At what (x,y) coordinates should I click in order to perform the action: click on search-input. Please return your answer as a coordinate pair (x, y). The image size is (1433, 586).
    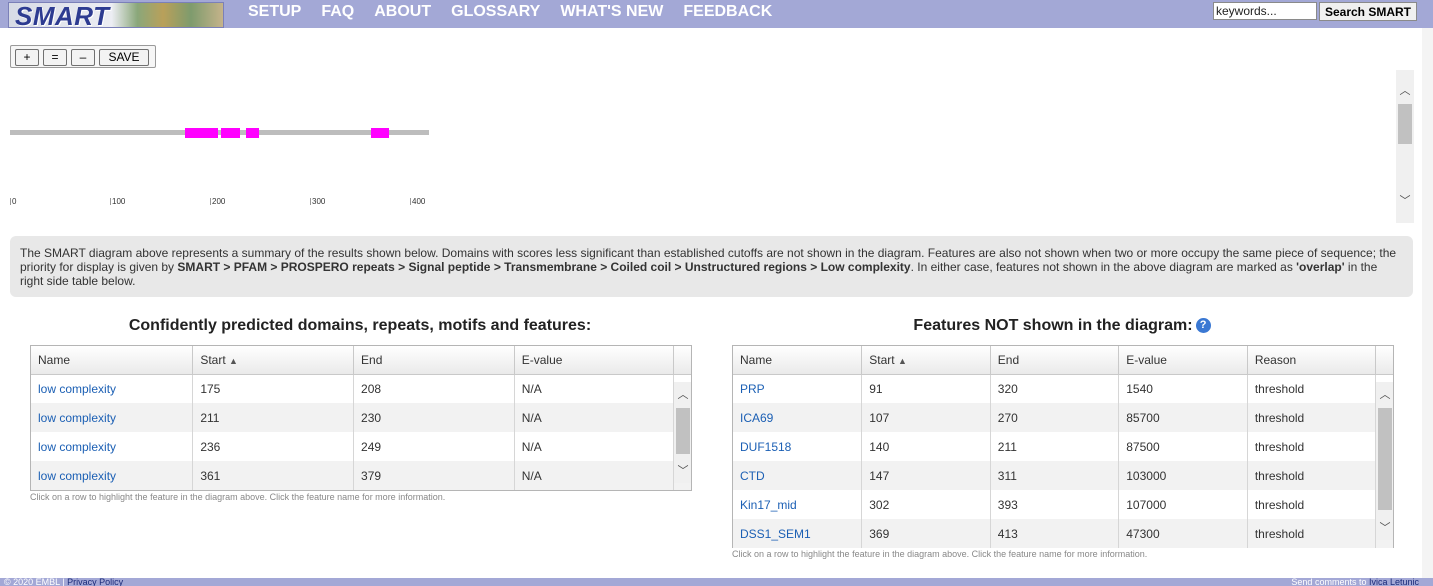
    Looking at the image, I should click on (1265, 11).